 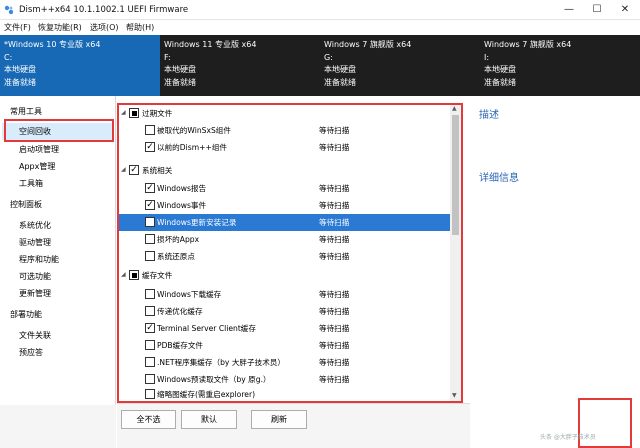 What do you see at coordinates (489, 115) in the screenshot?
I see `describe-heading: 描述` at bounding box center [489, 115].